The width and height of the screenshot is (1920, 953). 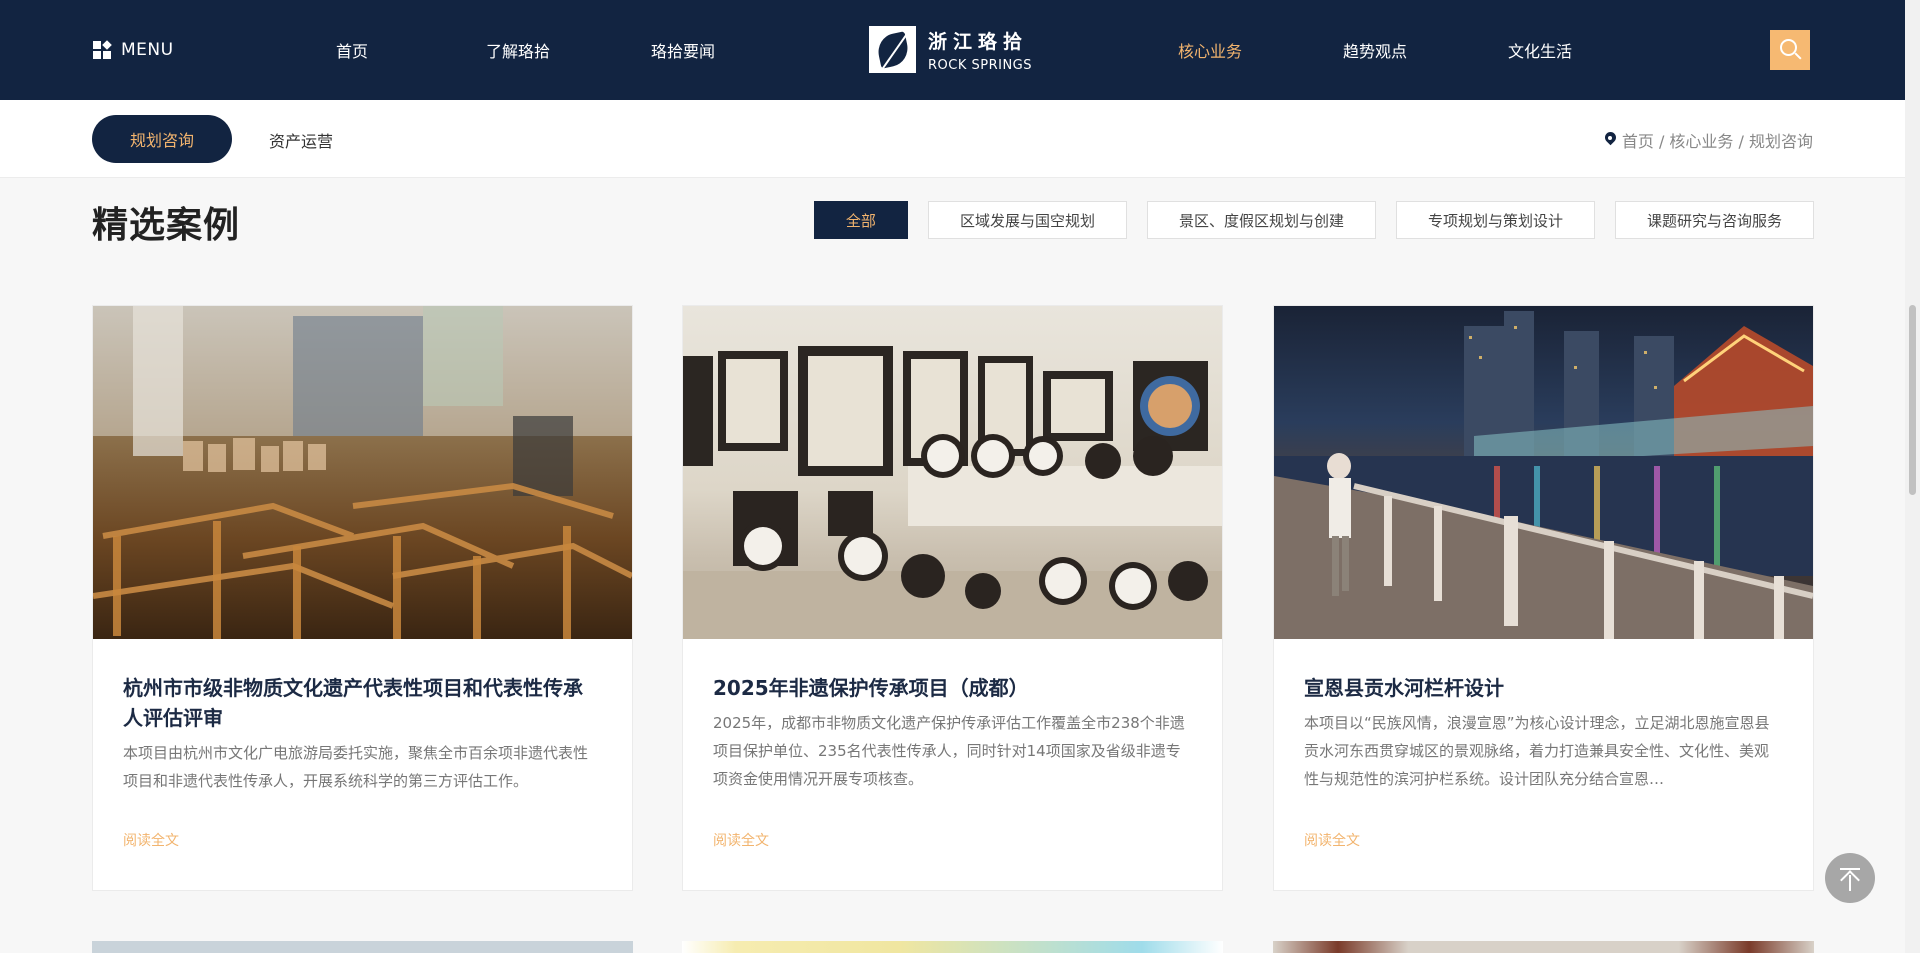 What do you see at coordinates (166, 225) in the screenshot?
I see `section-title: 精选案例` at bounding box center [166, 225].